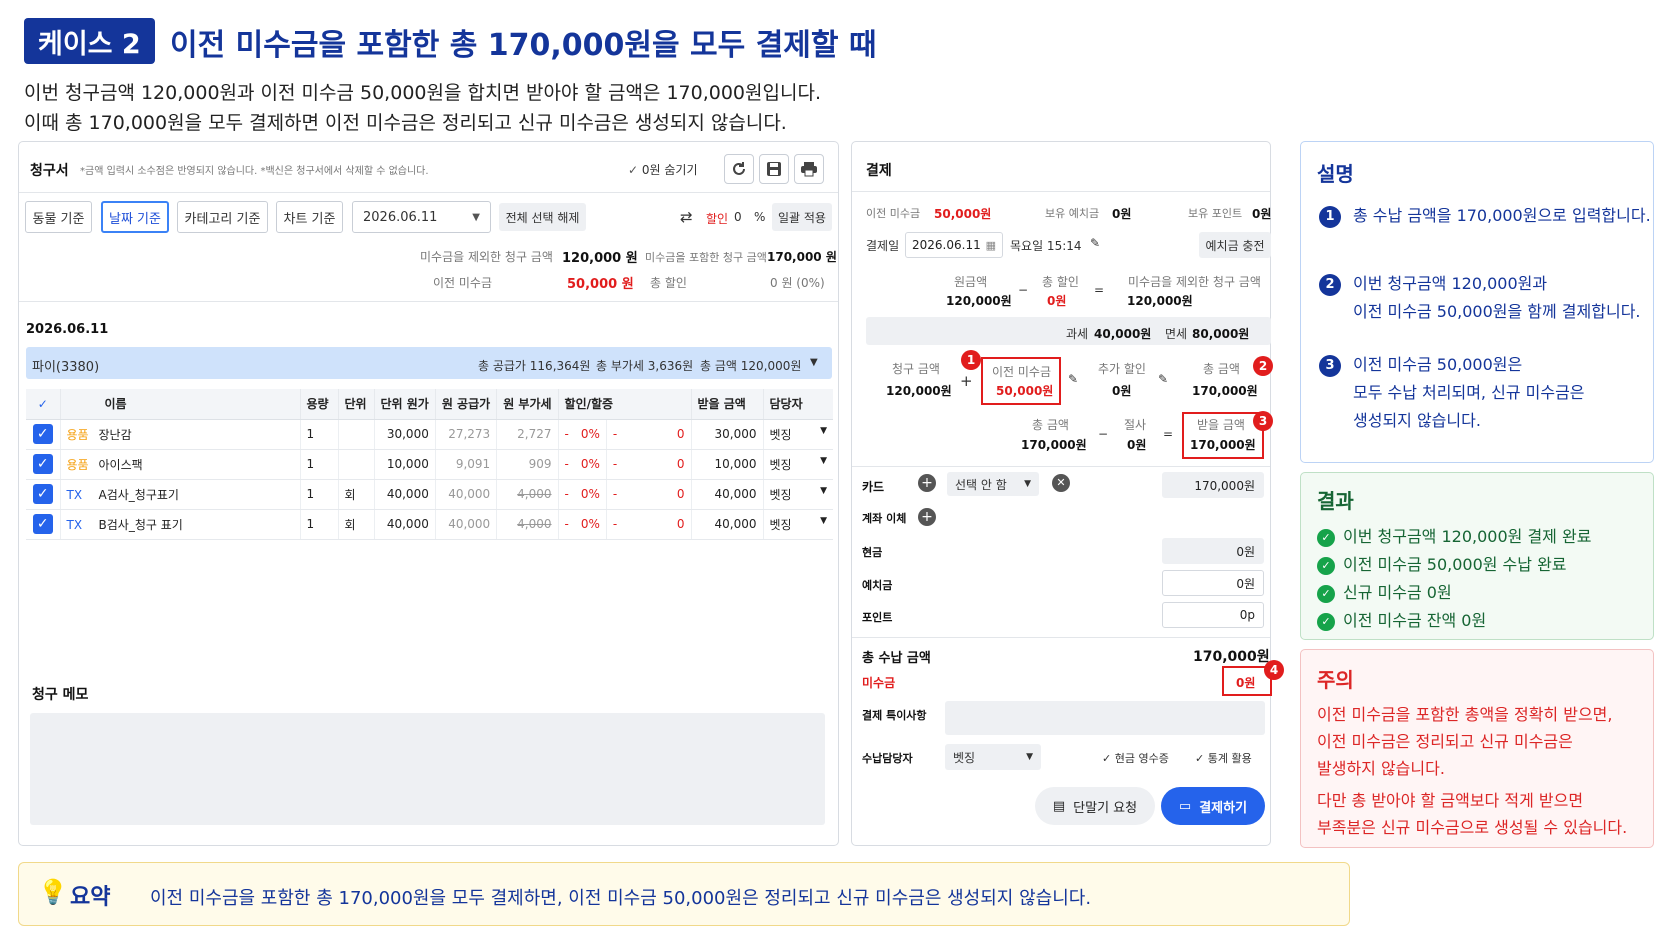  Describe the element at coordinates (309, 217) in the screenshot. I see `filter-chart: 차트 기준` at that location.